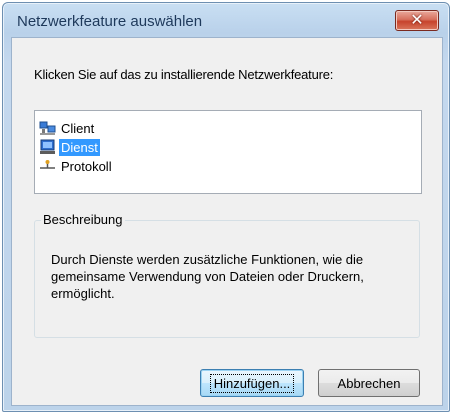 The image size is (453, 414). Describe the element at coordinates (78, 128) in the screenshot. I see `list-item-label: Client` at that location.